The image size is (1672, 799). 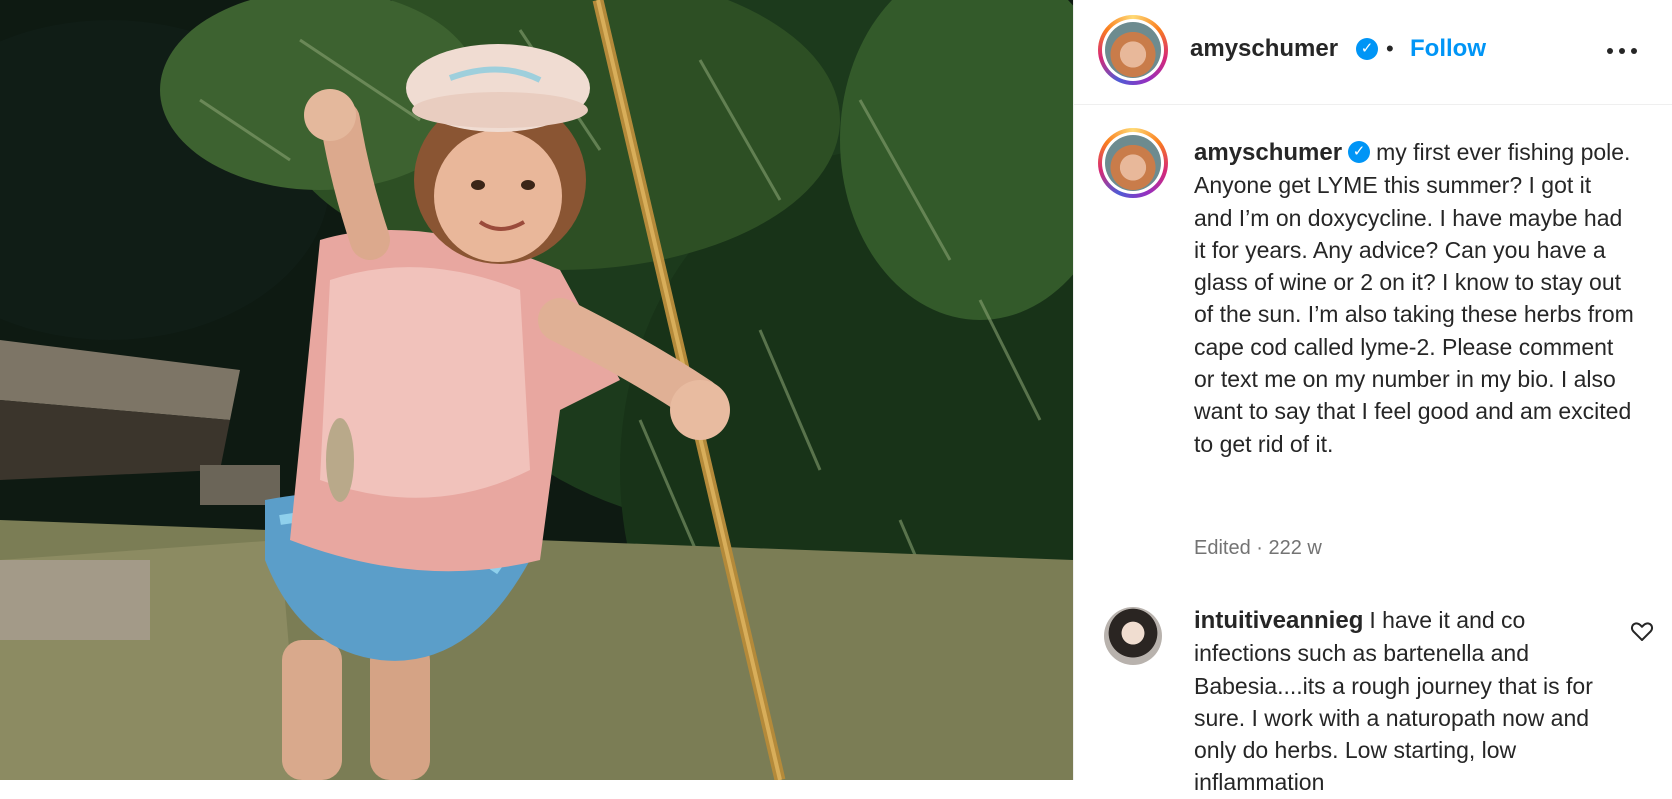 I want to click on comment-username: intuitiveannieg, so click(x=1278, y=620).